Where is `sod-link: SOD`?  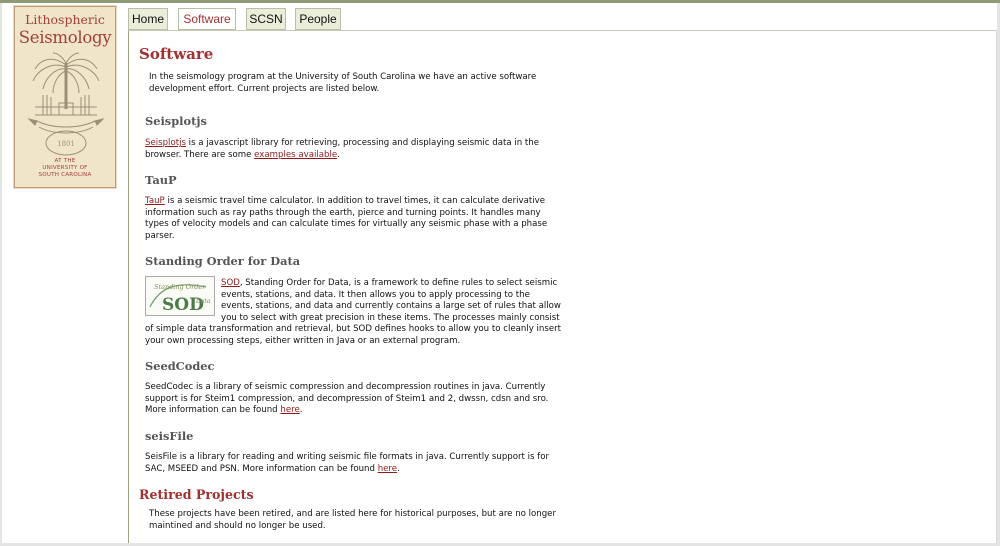 sod-link: SOD is located at coordinates (230, 283).